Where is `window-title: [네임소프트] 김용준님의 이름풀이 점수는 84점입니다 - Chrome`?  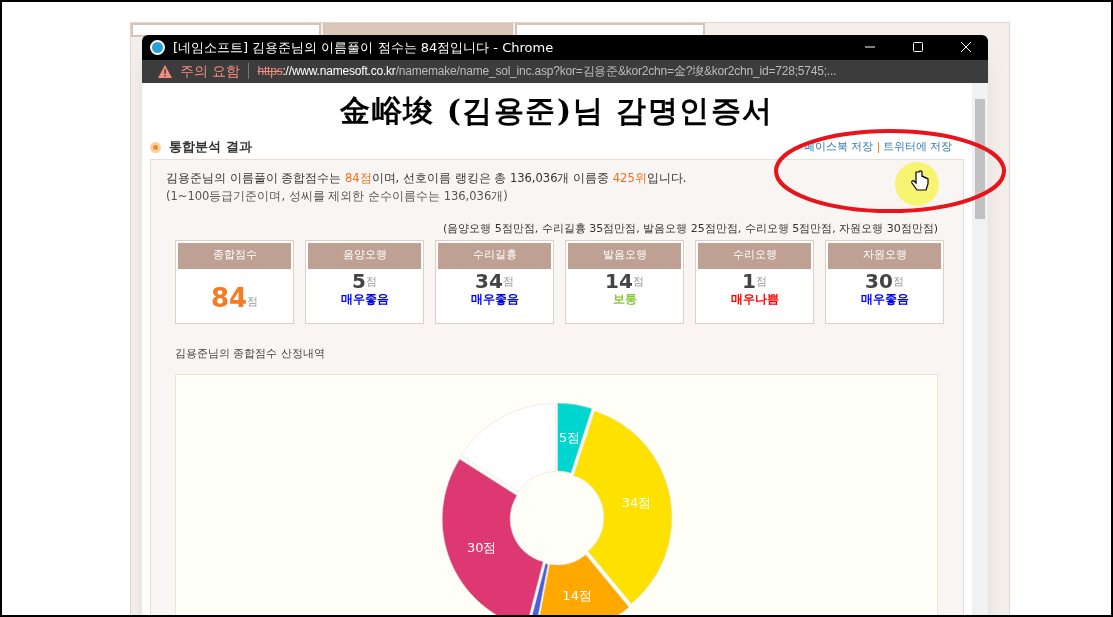
window-title: [네임소프트] 김용준님의 이름풀이 점수는 84점입니다 - Chrome is located at coordinates (364, 47).